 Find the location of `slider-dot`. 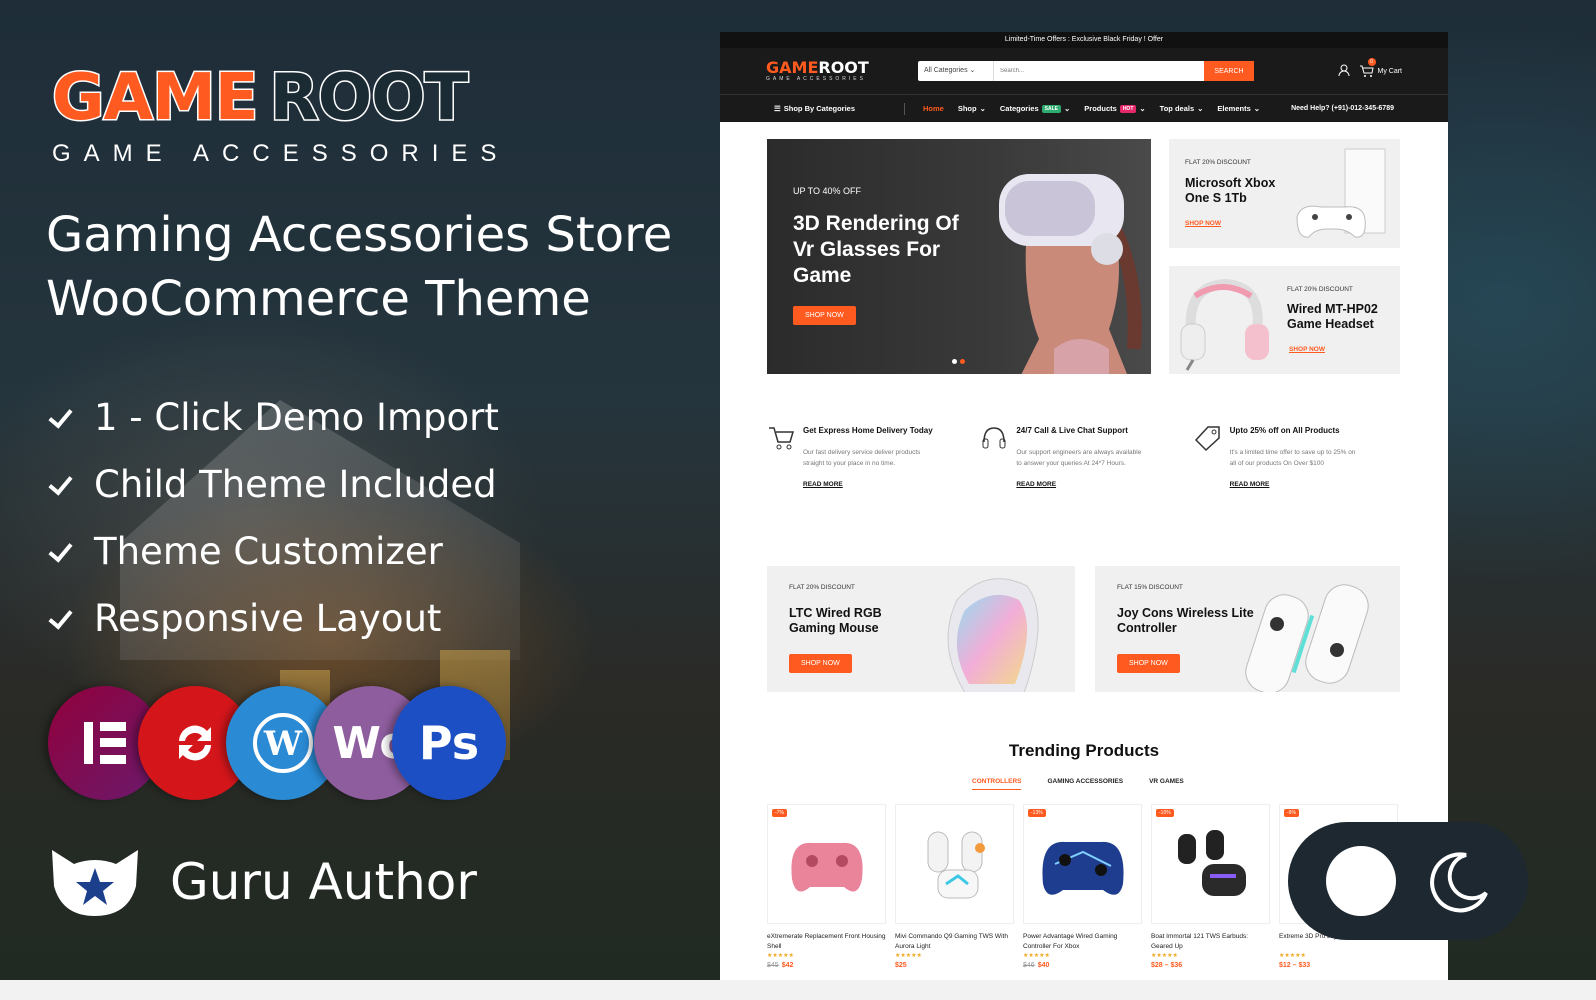

slider-dot is located at coordinates (954, 361).